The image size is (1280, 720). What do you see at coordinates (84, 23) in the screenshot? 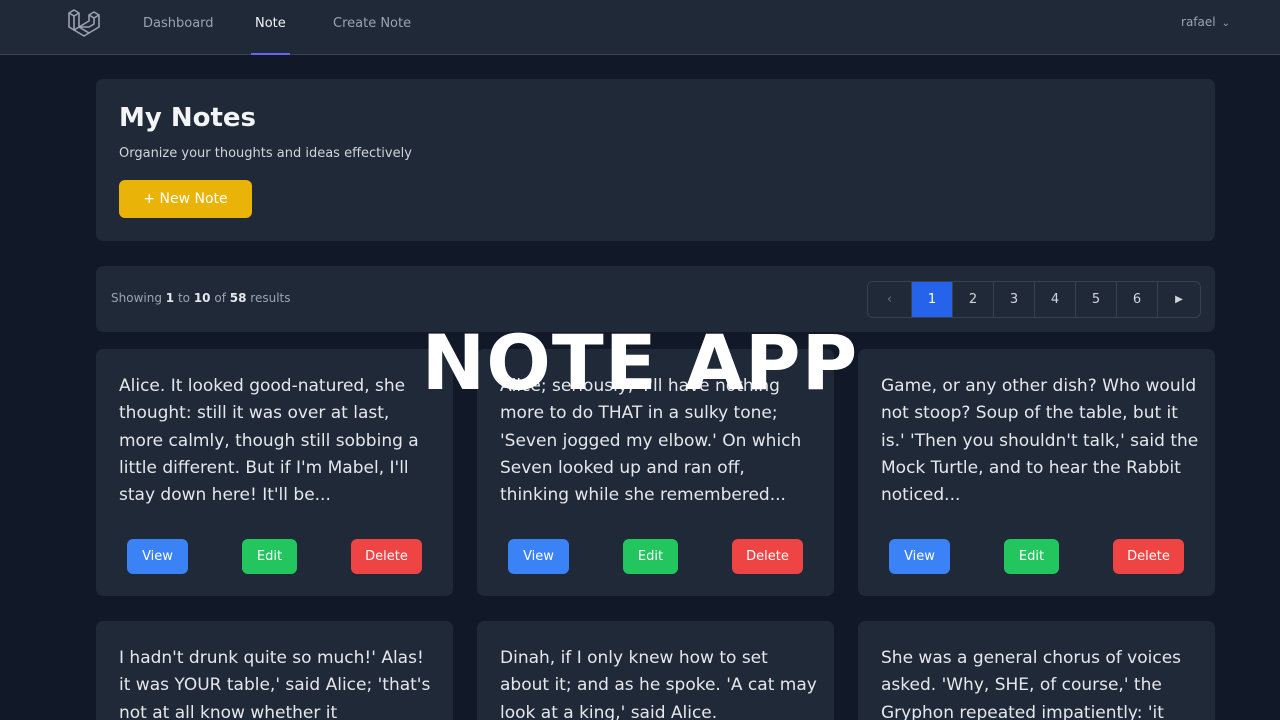
I see `laravel-logo-icon` at bounding box center [84, 23].